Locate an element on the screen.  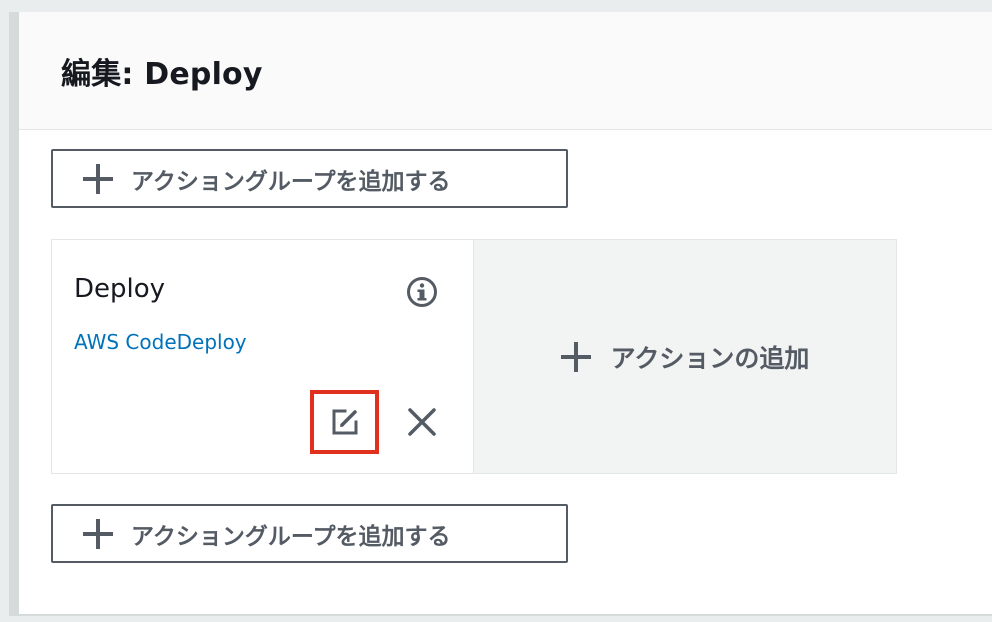
info-icon is located at coordinates (422, 292).